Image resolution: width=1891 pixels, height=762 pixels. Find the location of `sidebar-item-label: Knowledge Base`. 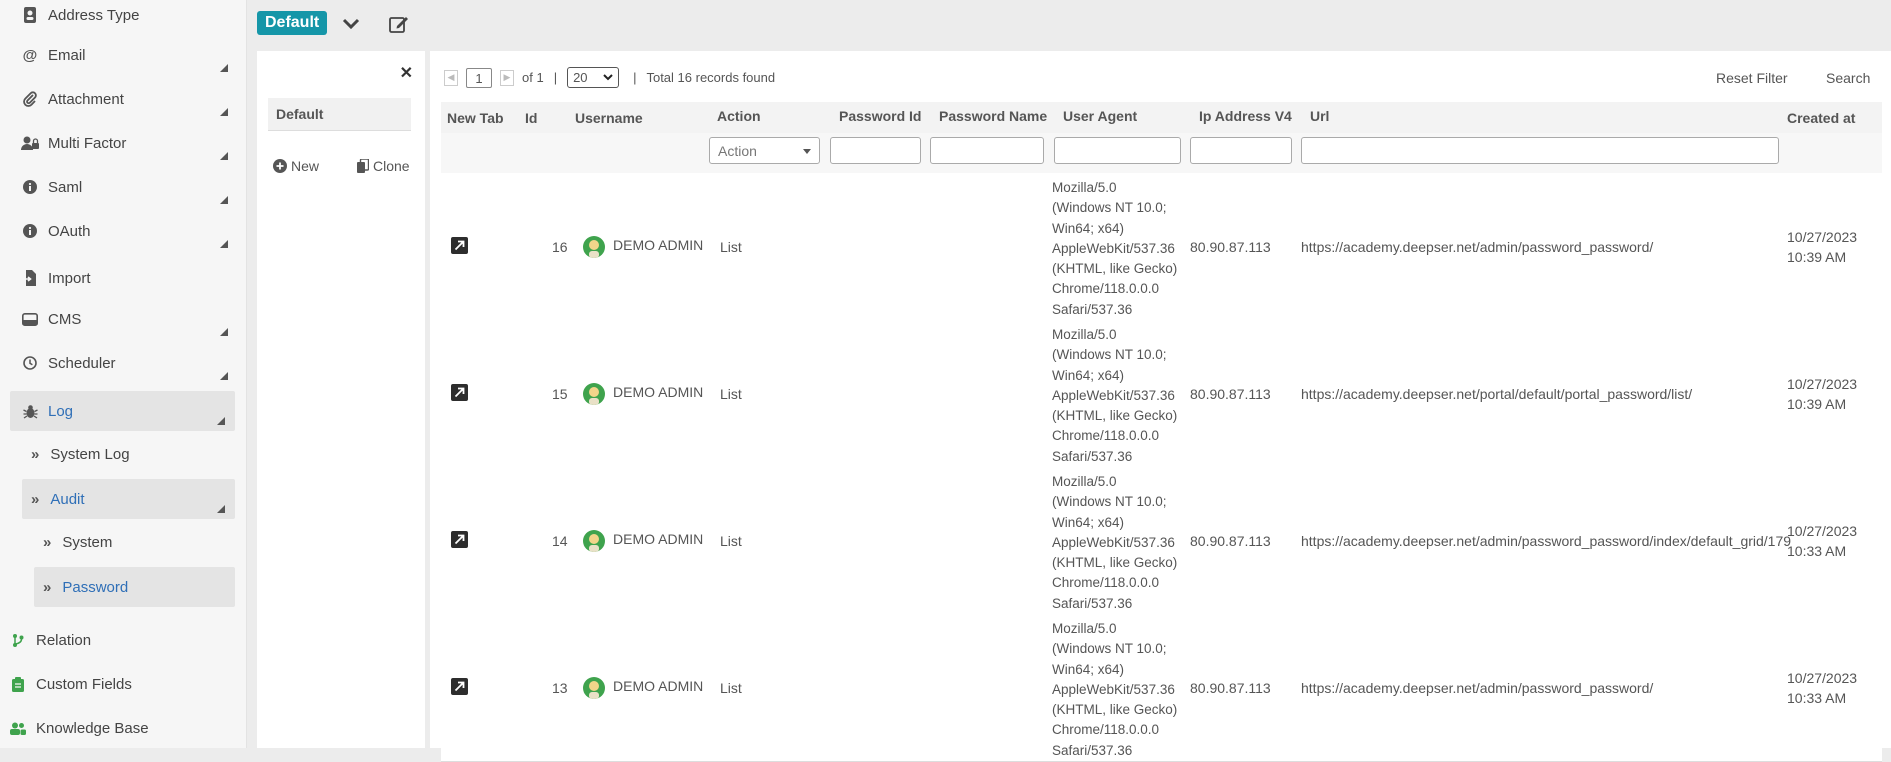

sidebar-item-label: Knowledge Base is located at coordinates (92, 728).